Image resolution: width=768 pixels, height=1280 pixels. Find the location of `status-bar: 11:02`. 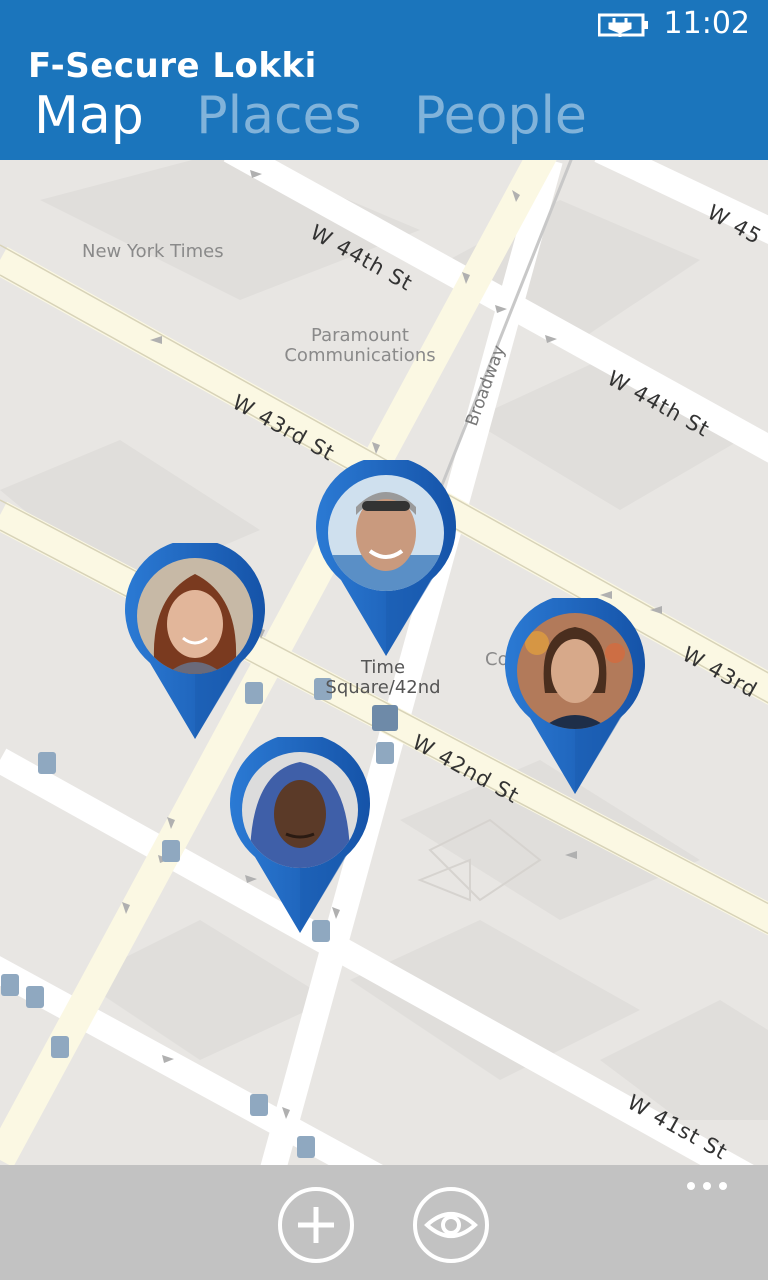

status-bar: 11:02 is located at coordinates (384, 25).